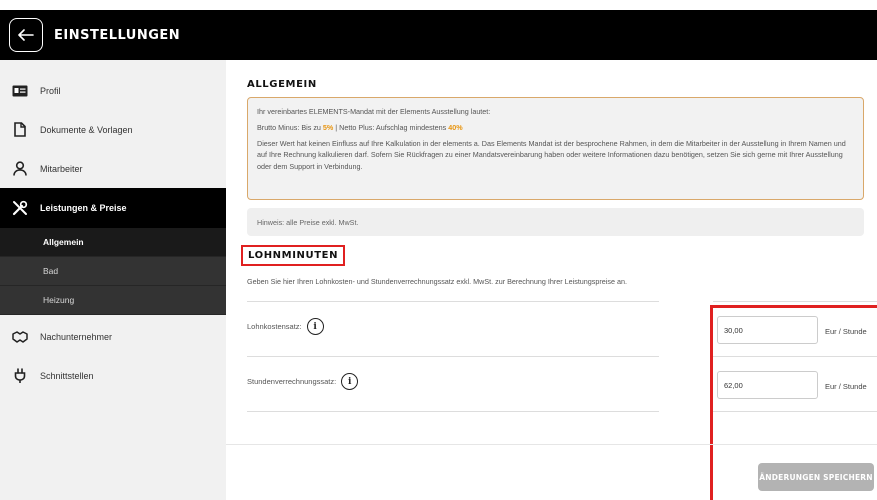 The width and height of the screenshot is (877, 500). I want to click on footer-divider, so click(551, 444).